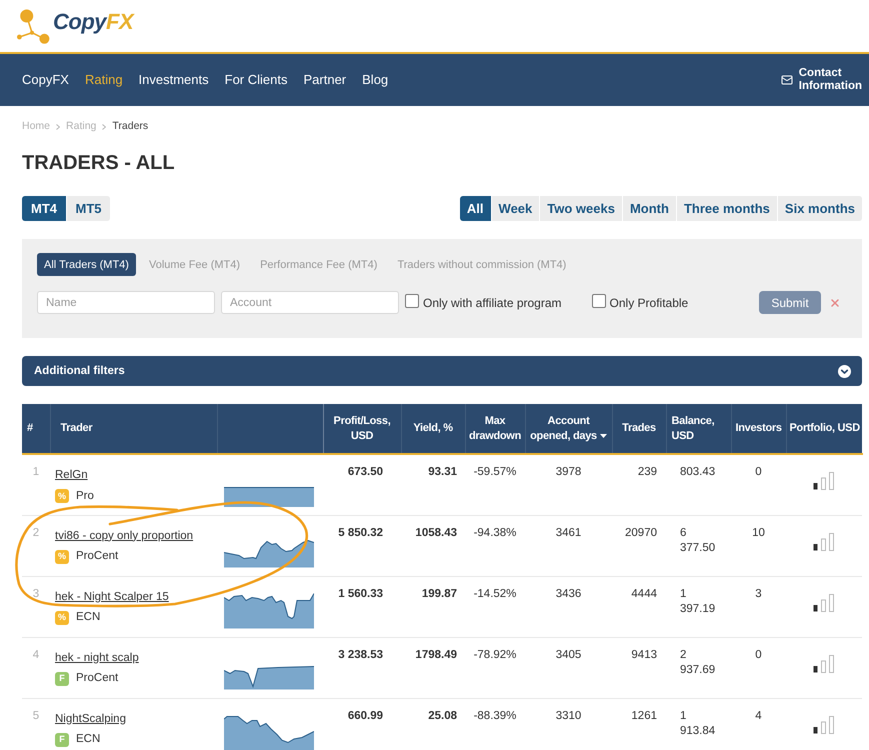  What do you see at coordinates (112, 597) in the screenshot?
I see `trader-name-link: hek - Night Scalper 15` at bounding box center [112, 597].